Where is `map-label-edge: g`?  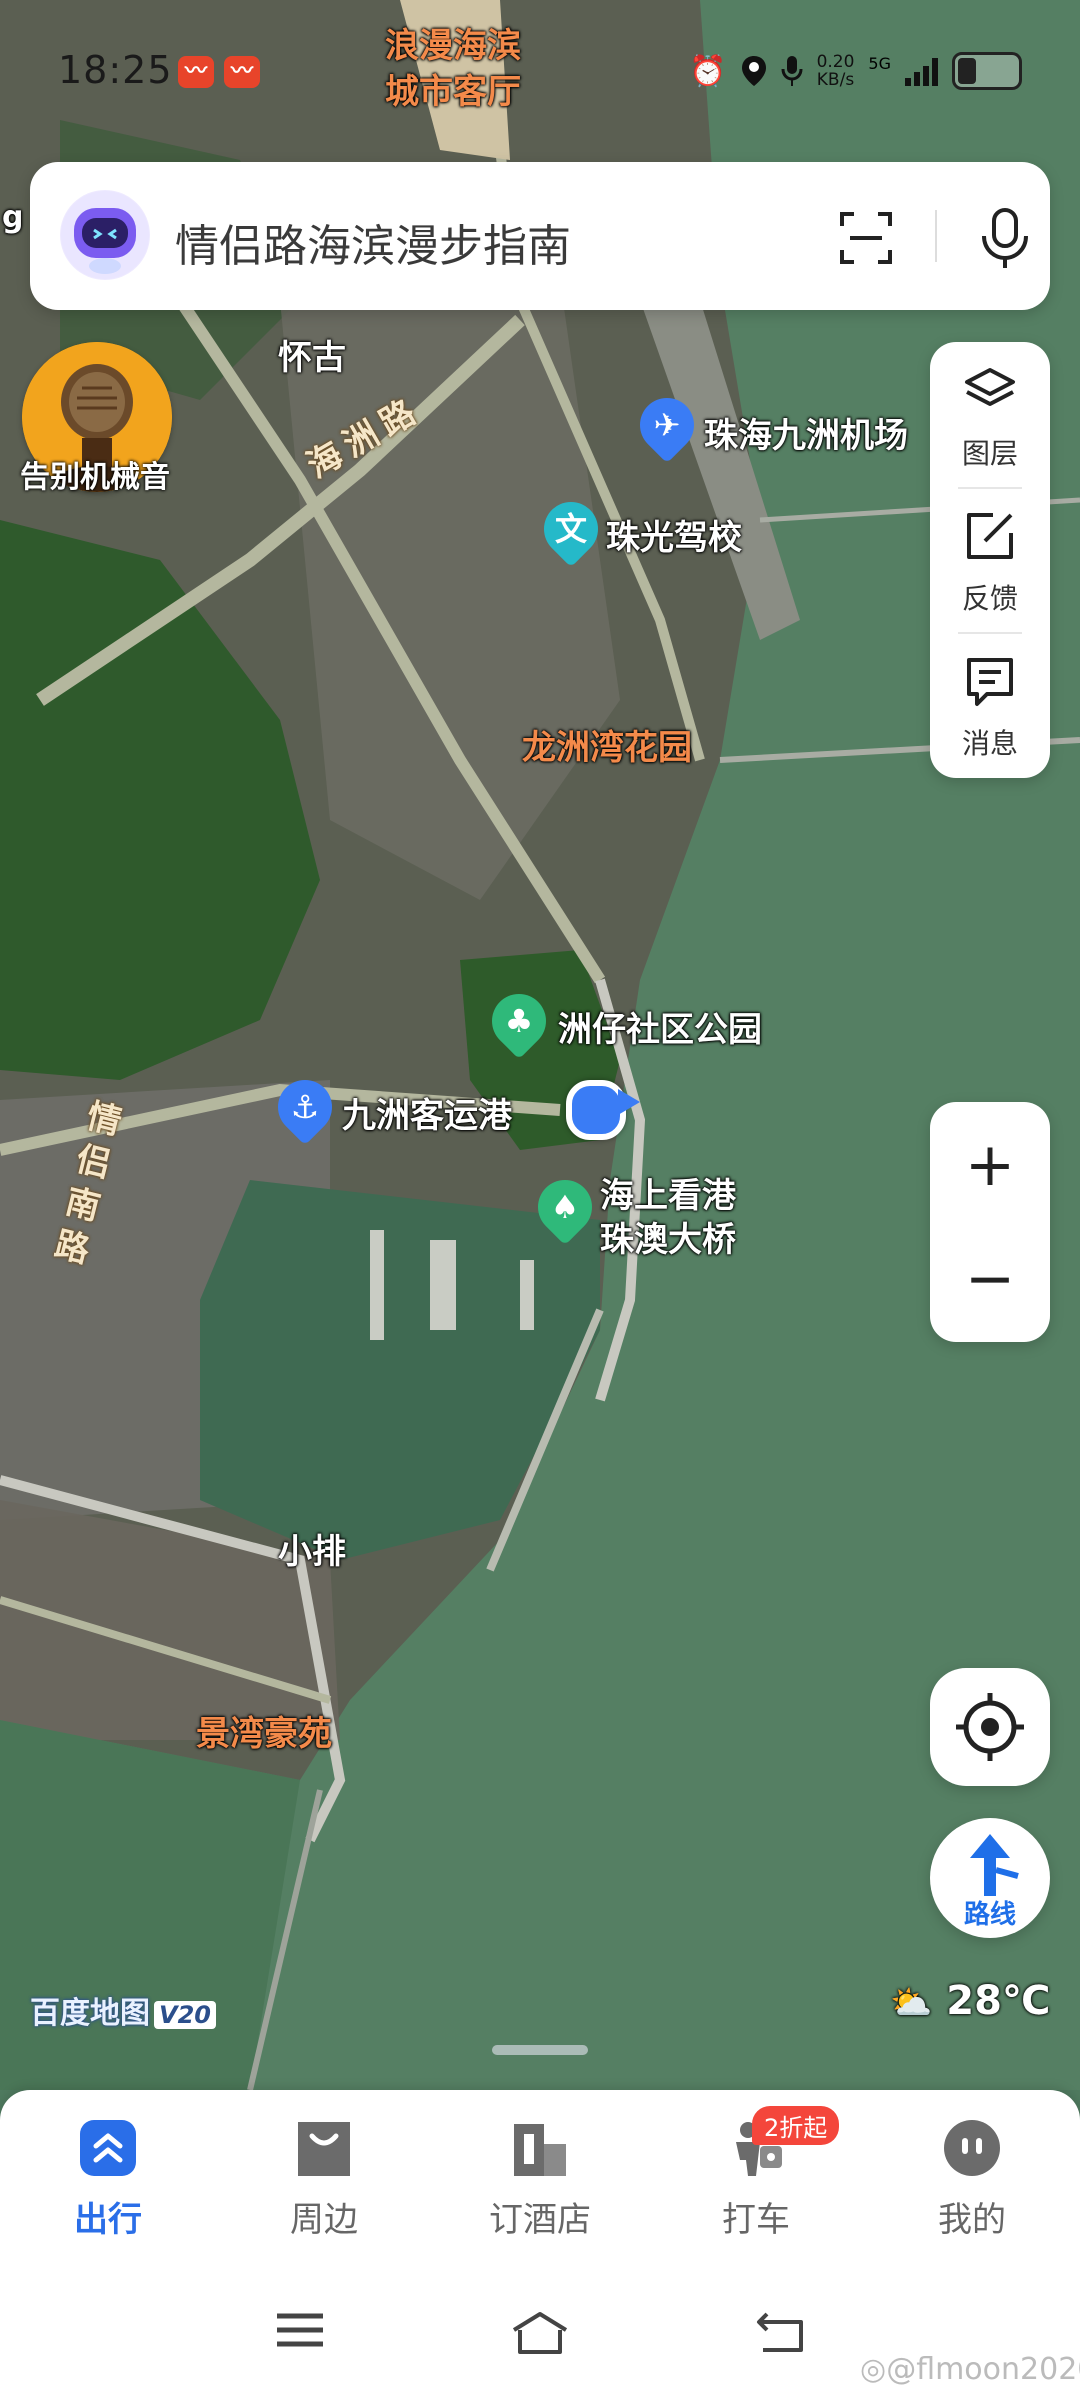 map-label-edge: g is located at coordinates (13, 217).